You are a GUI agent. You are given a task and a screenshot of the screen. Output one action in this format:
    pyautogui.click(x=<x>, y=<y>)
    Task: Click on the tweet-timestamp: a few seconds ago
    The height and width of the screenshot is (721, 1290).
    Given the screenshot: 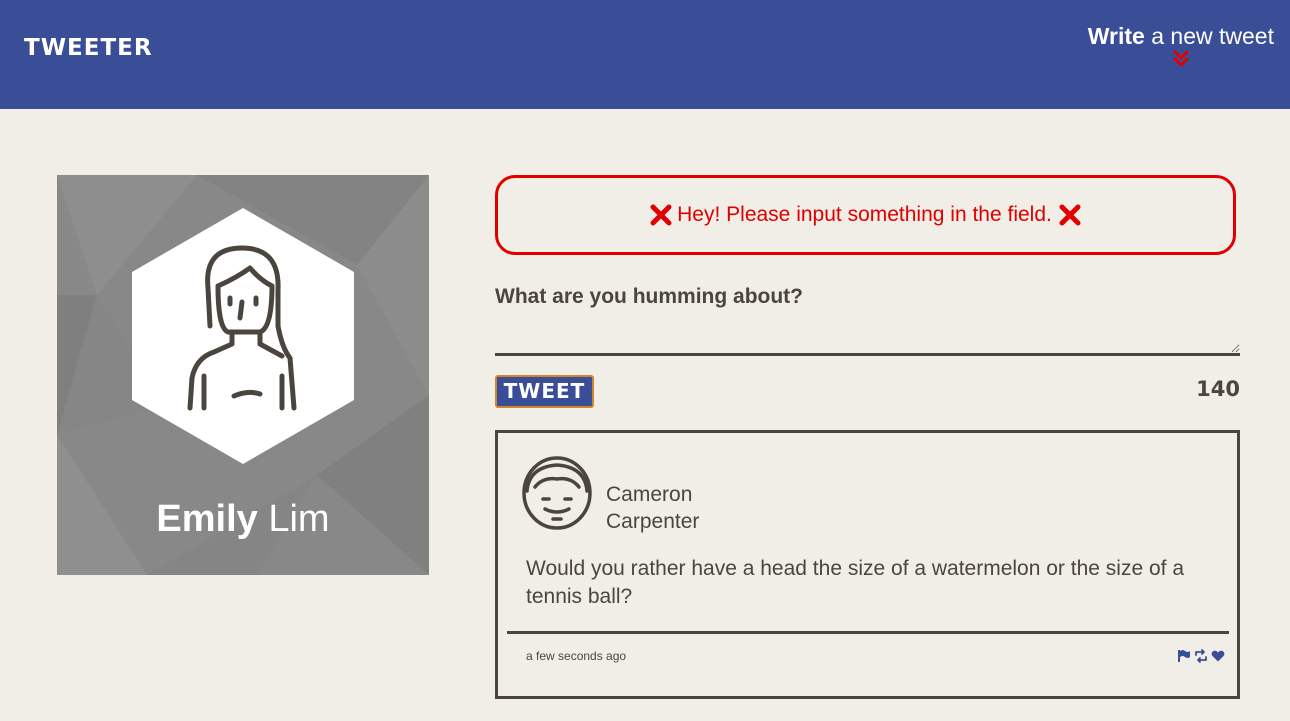 What is the action you would take?
    pyautogui.click(x=576, y=656)
    